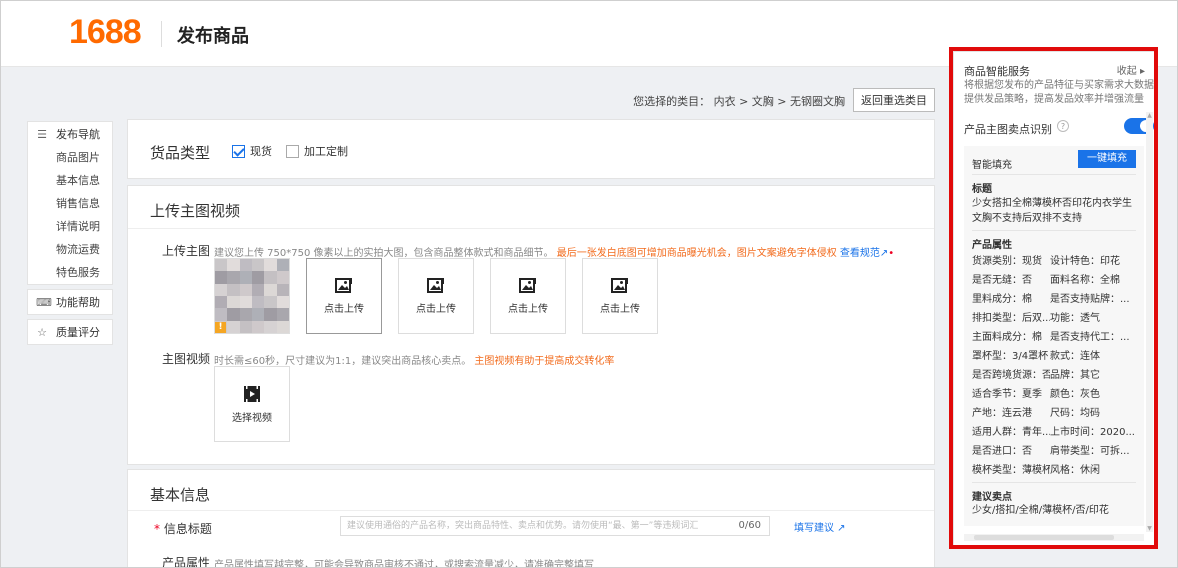 This screenshot has width=1178, height=568. I want to click on keyboard-icon: ⌨, so click(44, 302).